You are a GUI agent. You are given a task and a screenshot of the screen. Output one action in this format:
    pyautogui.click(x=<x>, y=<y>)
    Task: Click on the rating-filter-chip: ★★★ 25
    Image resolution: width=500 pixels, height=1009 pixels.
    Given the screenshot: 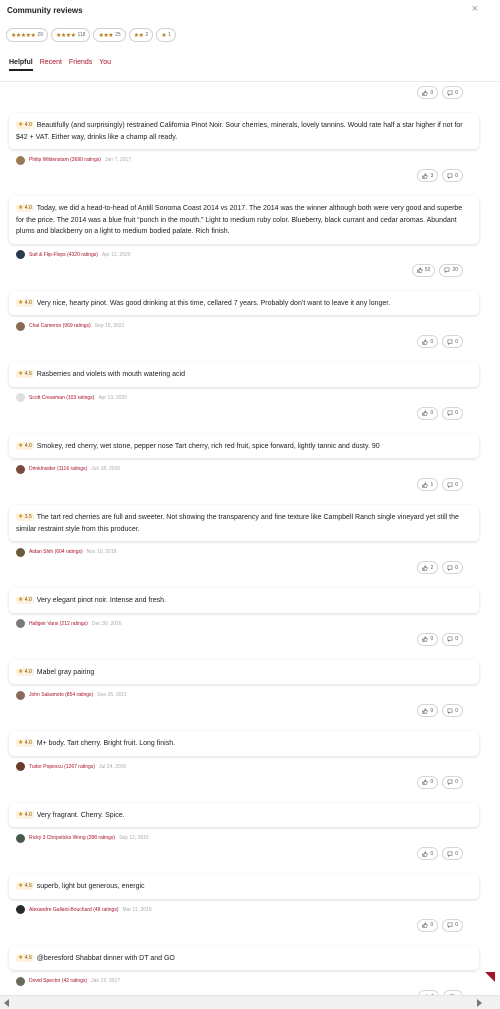 What is the action you would take?
    pyautogui.click(x=109, y=35)
    